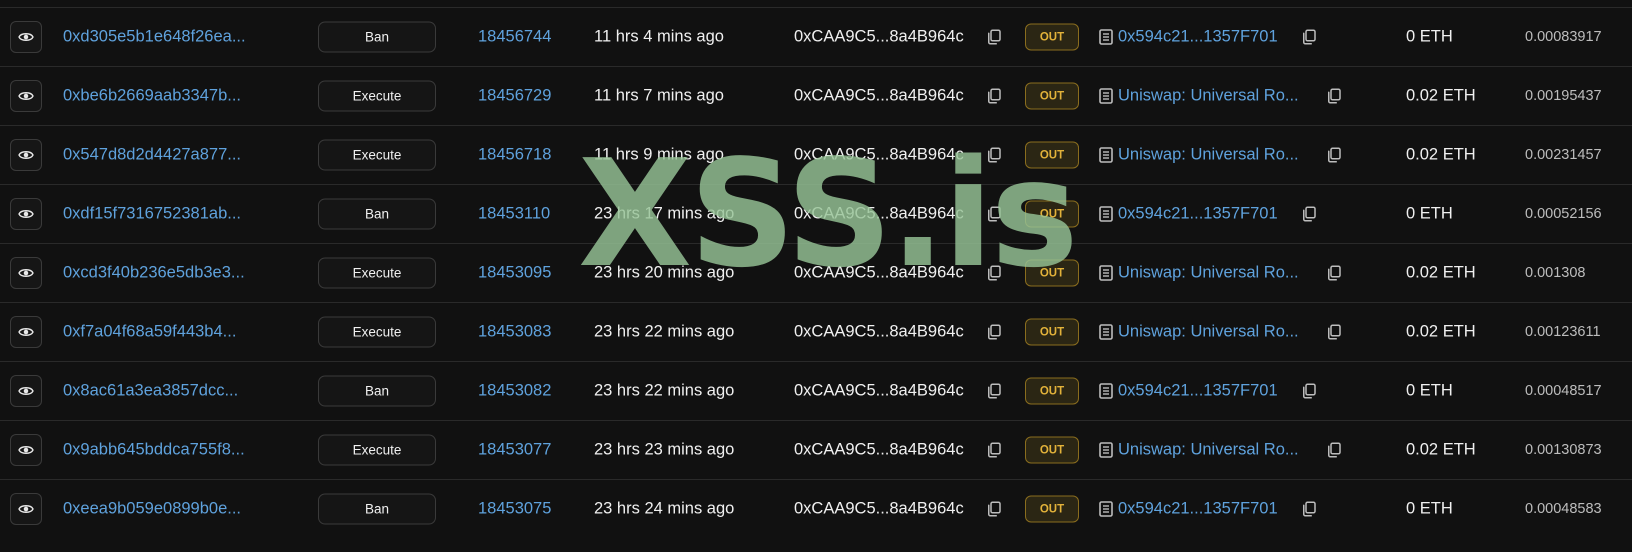 The height and width of the screenshot is (552, 1632). I want to click on block-number-link: 18456729, so click(514, 96).